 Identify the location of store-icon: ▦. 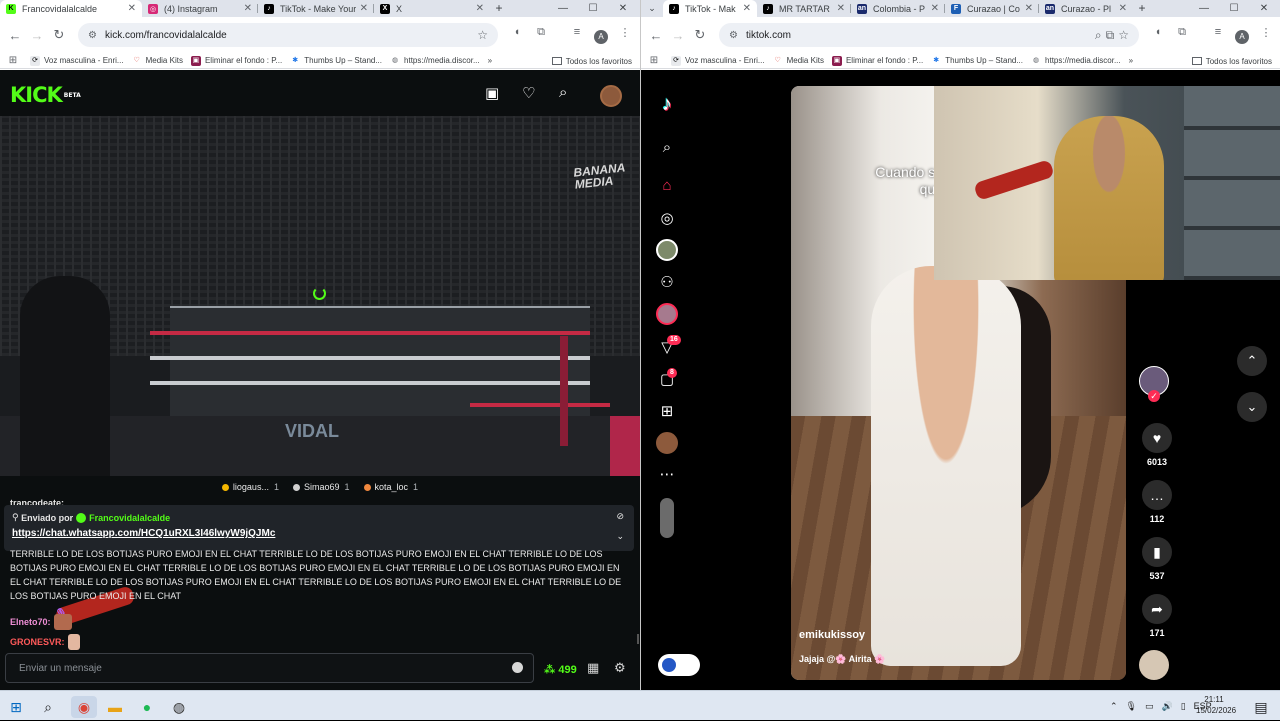
(593, 668).